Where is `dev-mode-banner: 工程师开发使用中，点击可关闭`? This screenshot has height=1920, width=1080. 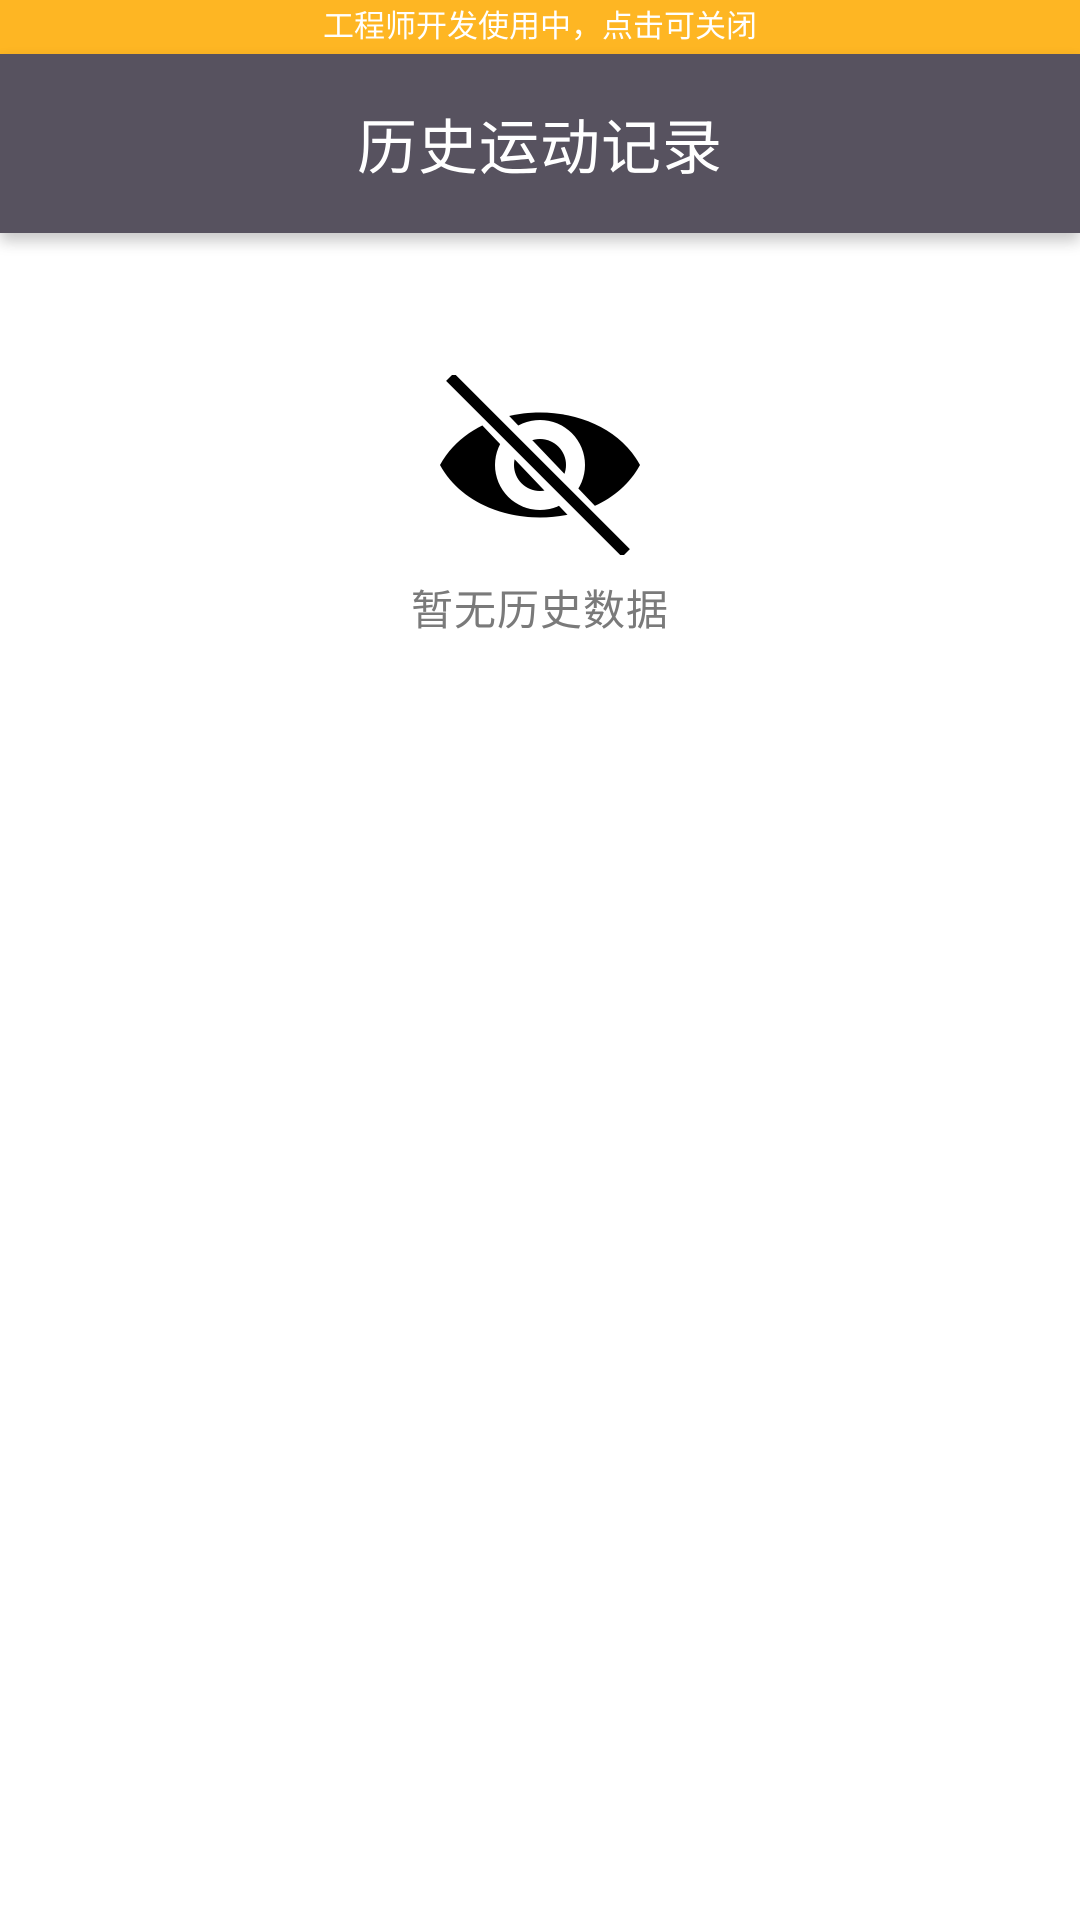
dev-mode-banner: 工程师开发使用中，点击可关闭 is located at coordinates (540, 27).